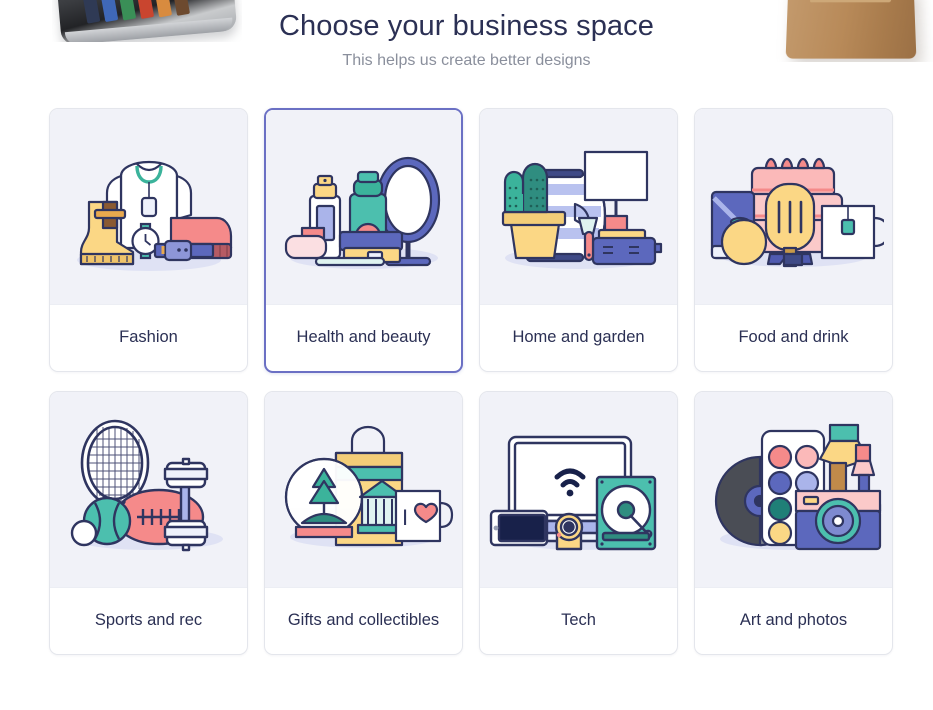  What do you see at coordinates (578, 337) in the screenshot?
I see `card-label: Home and garden` at bounding box center [578, 337].